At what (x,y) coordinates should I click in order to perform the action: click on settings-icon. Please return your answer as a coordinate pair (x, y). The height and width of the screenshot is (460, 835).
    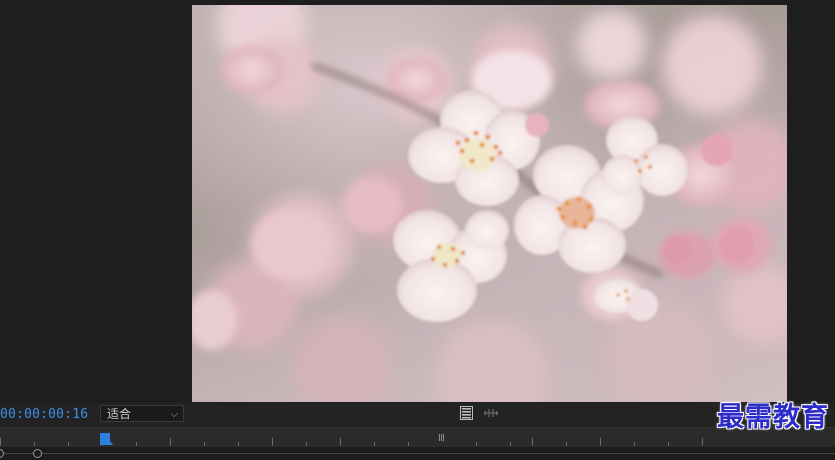
    Looking at the image, I should click on (466, 413).